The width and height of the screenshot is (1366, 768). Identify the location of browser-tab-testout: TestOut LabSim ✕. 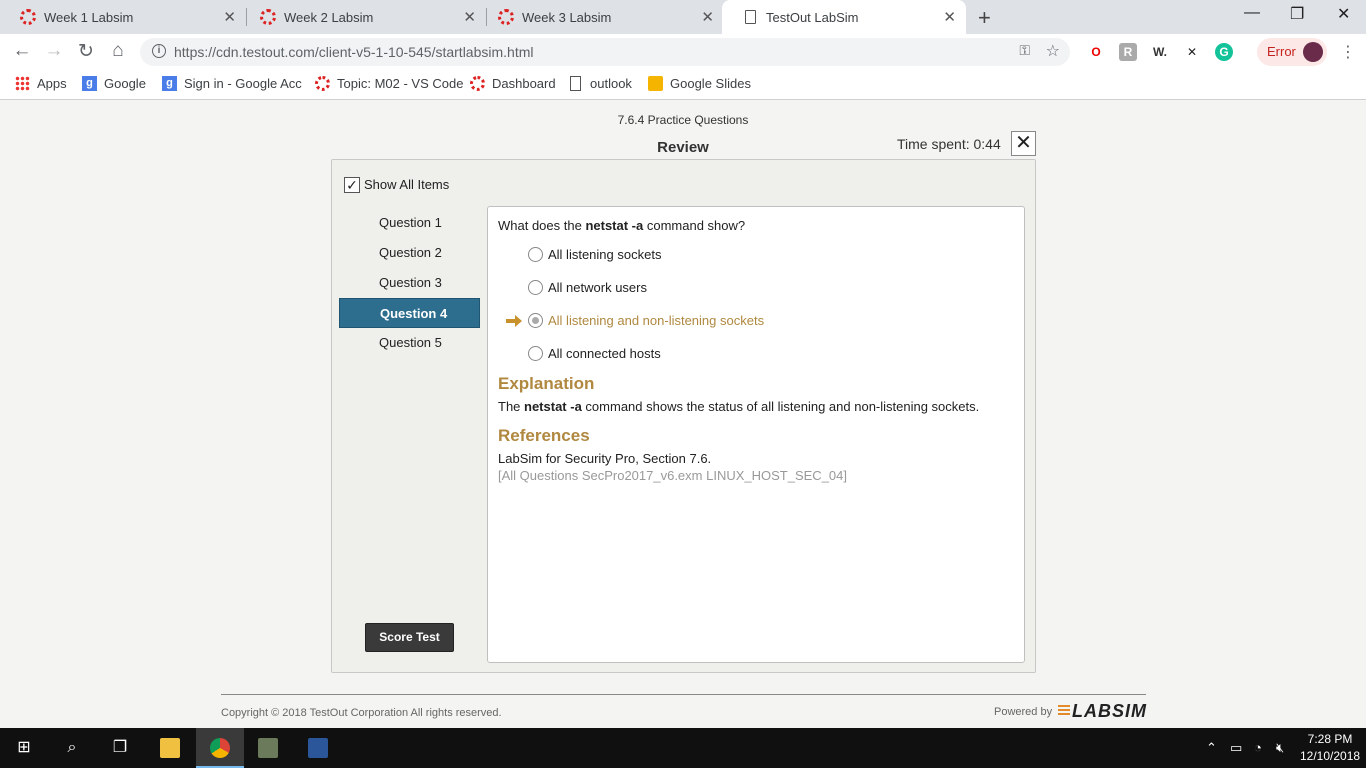
(844, 17).